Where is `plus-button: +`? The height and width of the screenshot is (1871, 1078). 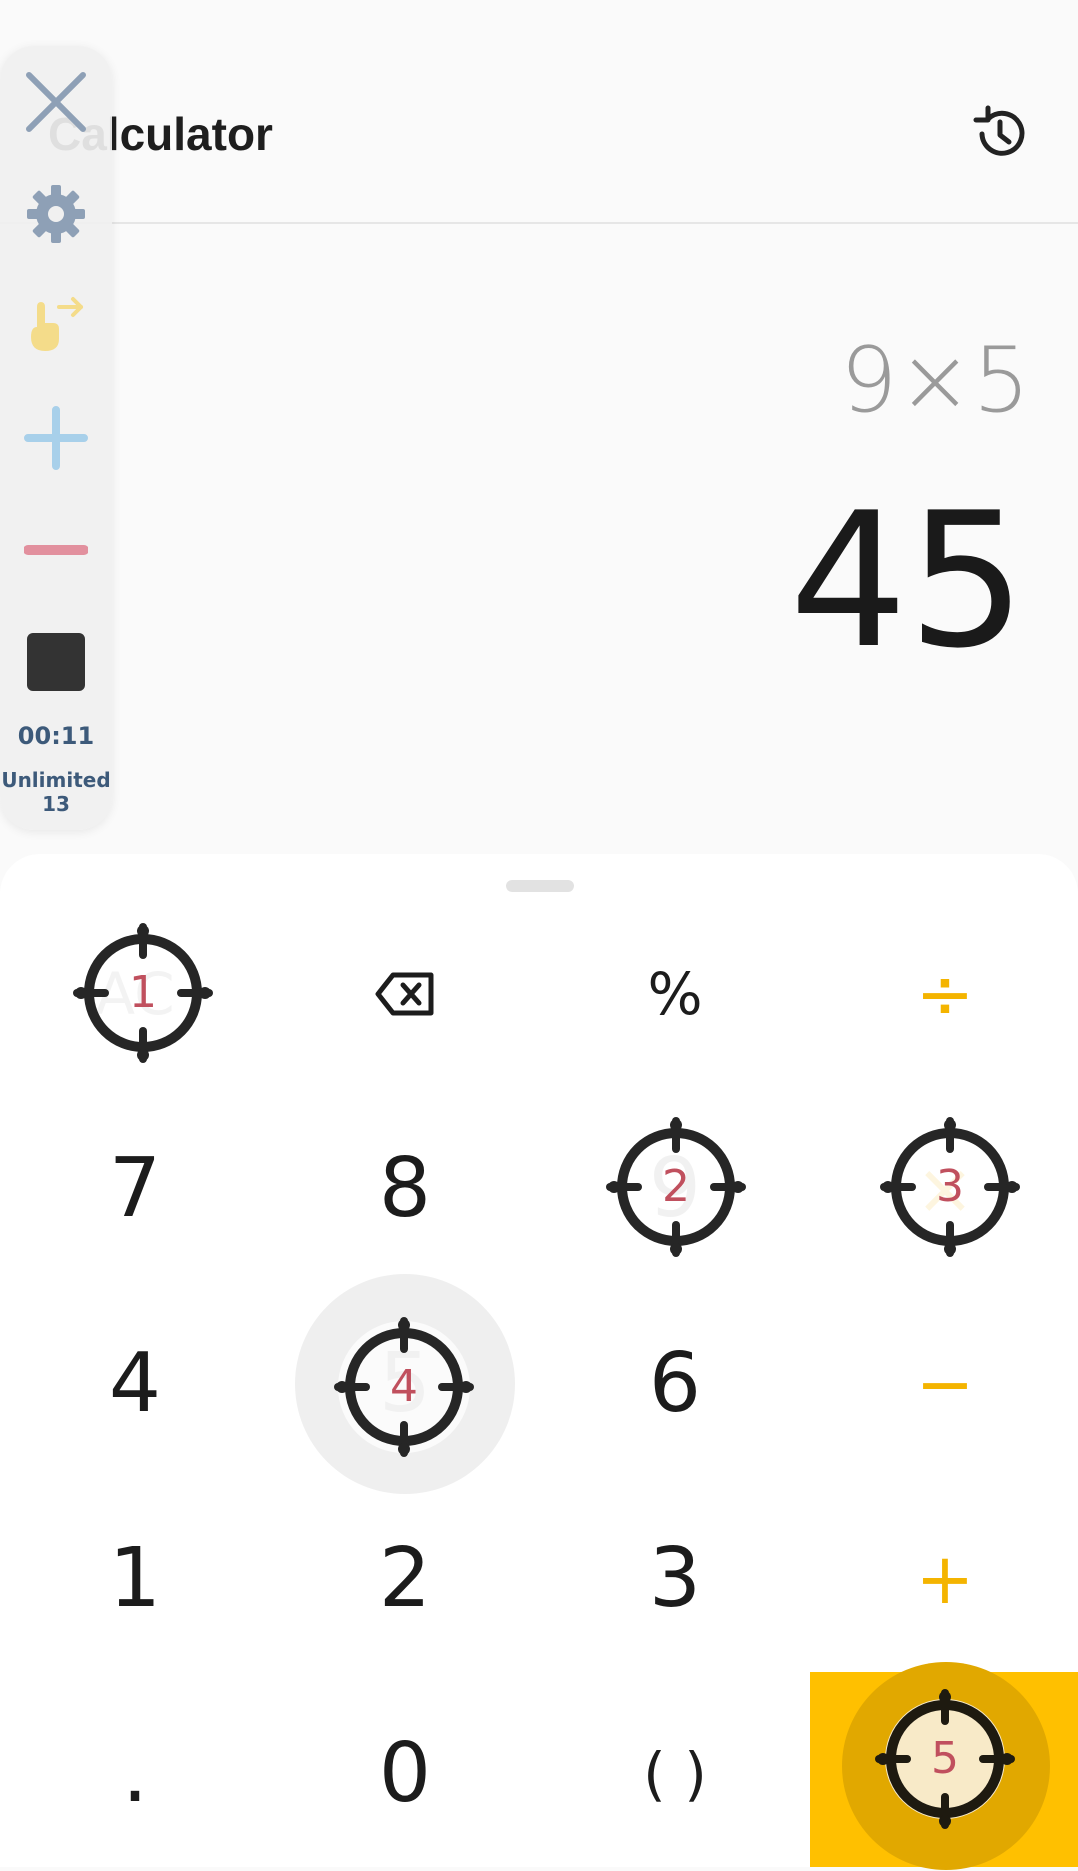 plus-button: + is located at coordinates (944, 1578).